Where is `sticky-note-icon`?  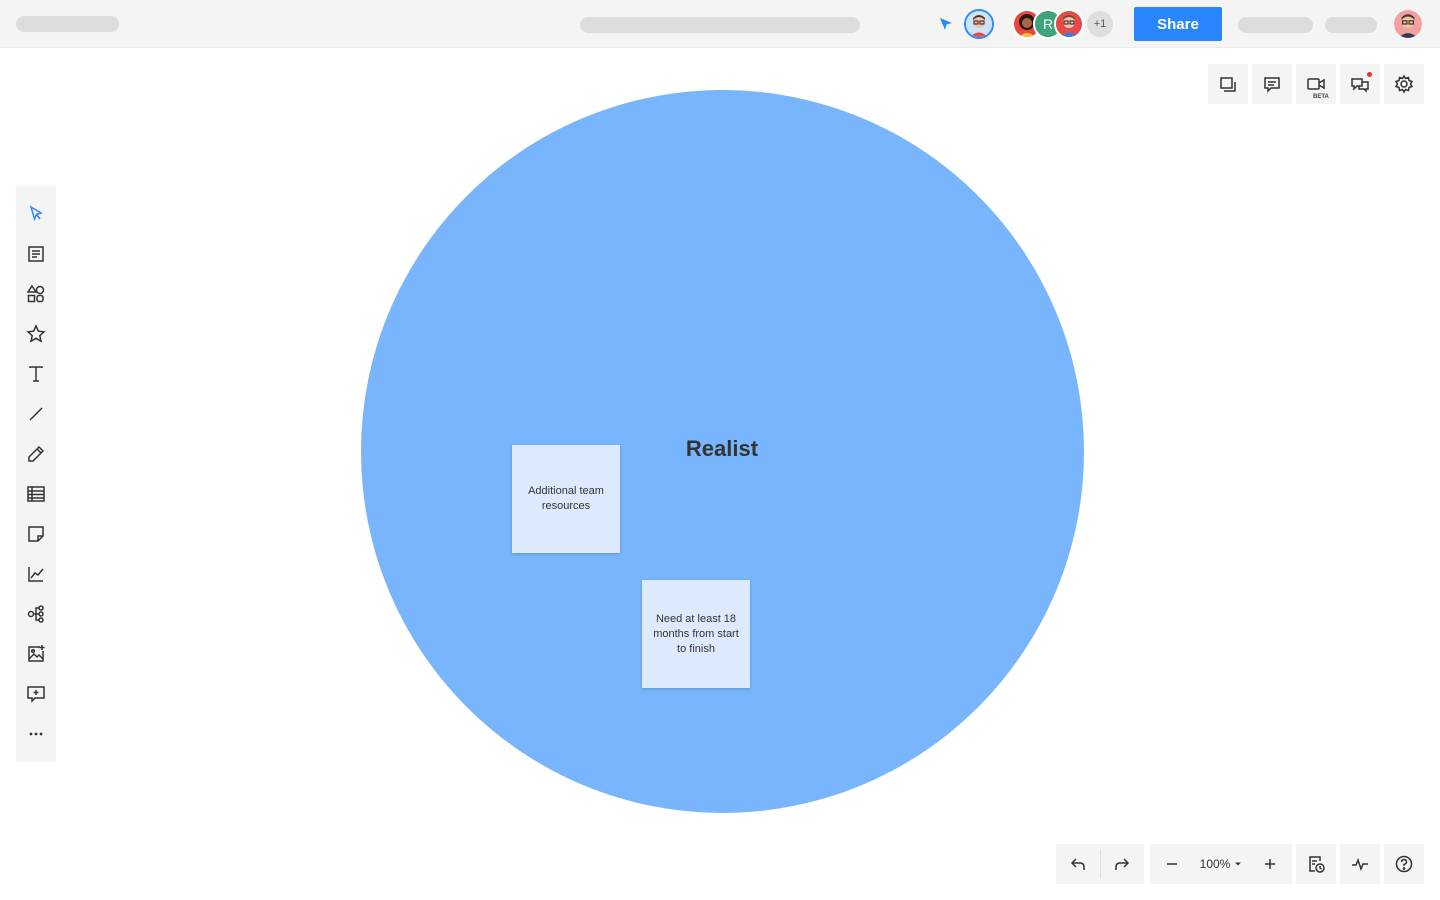 sticky-note-icon is located at coordinates (36, 534).